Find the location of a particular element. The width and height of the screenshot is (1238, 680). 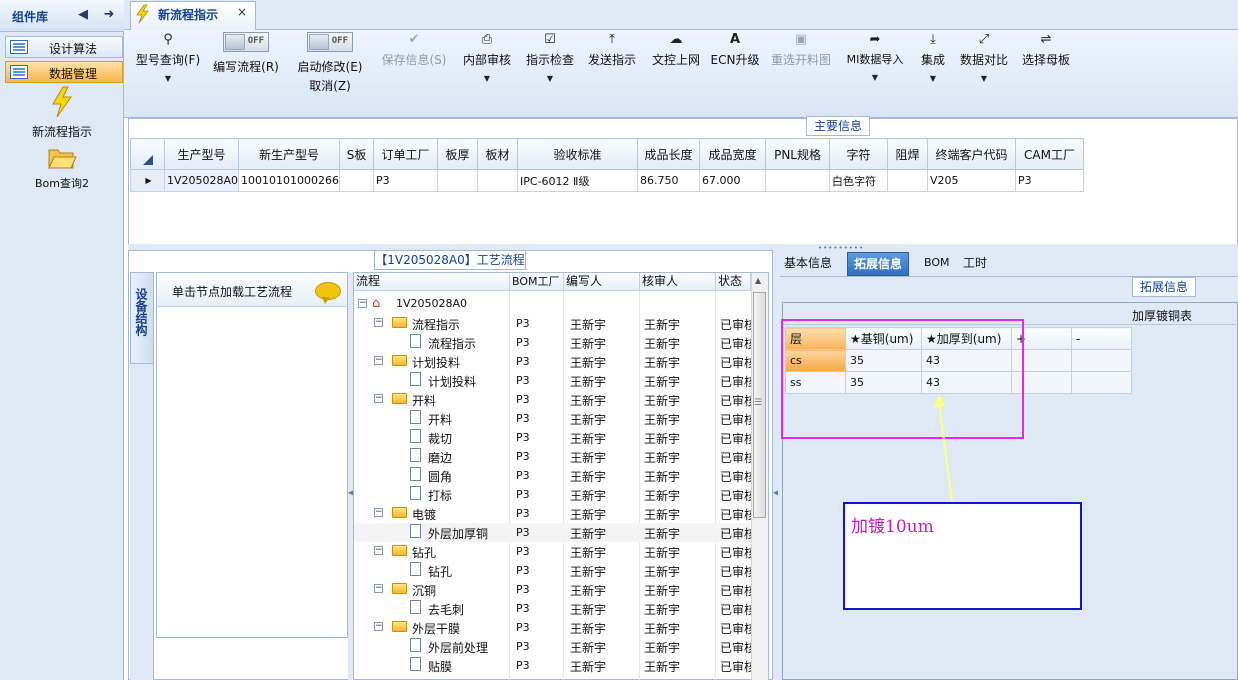

folder-open-icon is located at coordinates (62, 159).